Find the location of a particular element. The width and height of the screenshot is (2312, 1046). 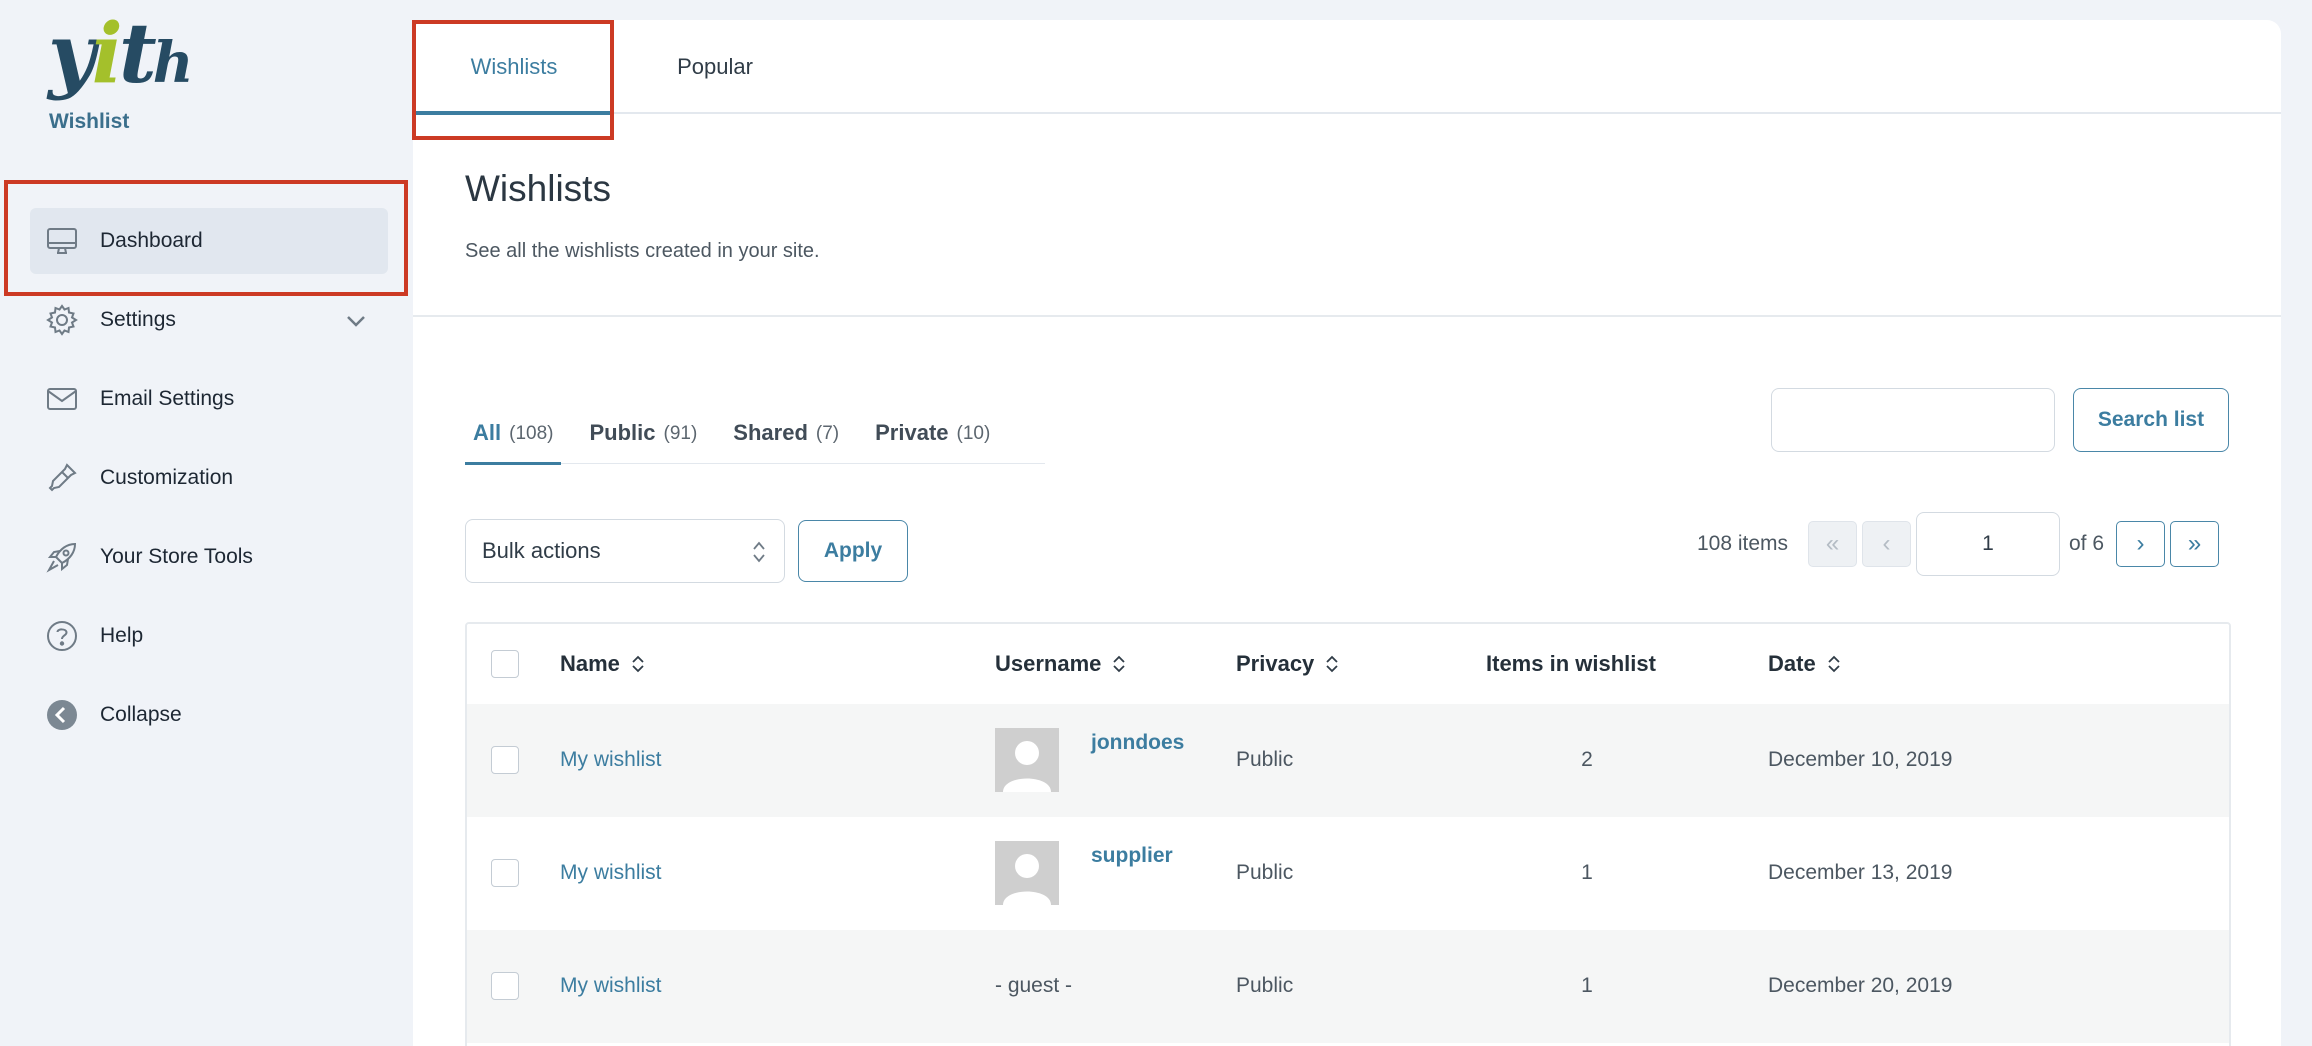

sidebar-item-label: Help is located at coordinates (122, 635).